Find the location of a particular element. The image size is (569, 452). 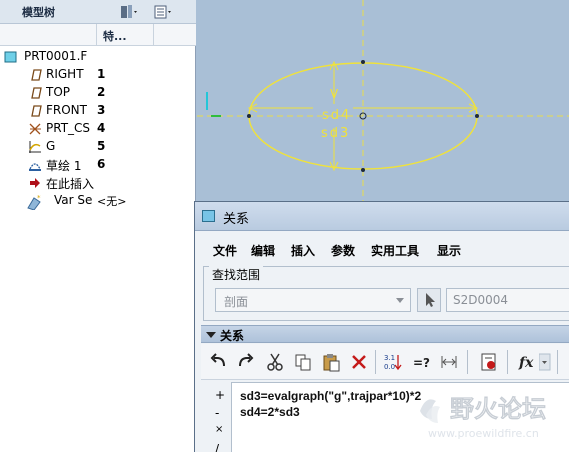

tree-item-value: 6 is located at coordinates (101, 164).